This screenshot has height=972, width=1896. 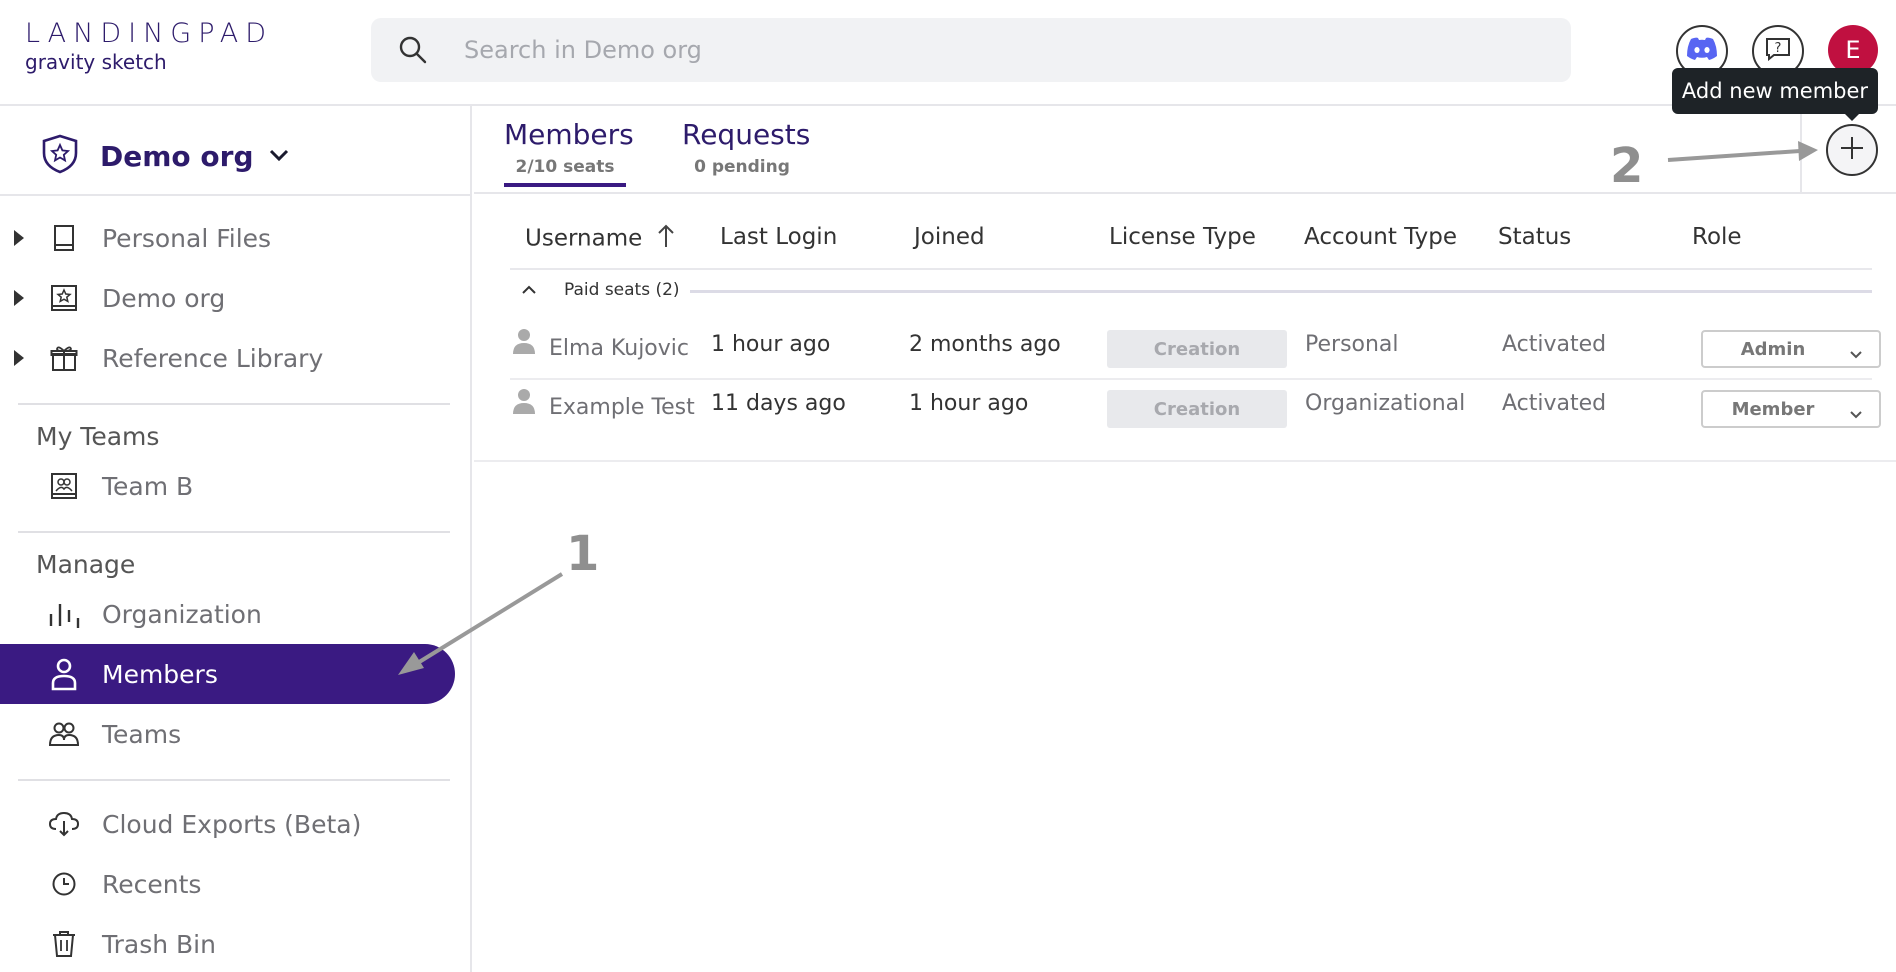 I want to click on user-icon, so click(x=64, y=674).